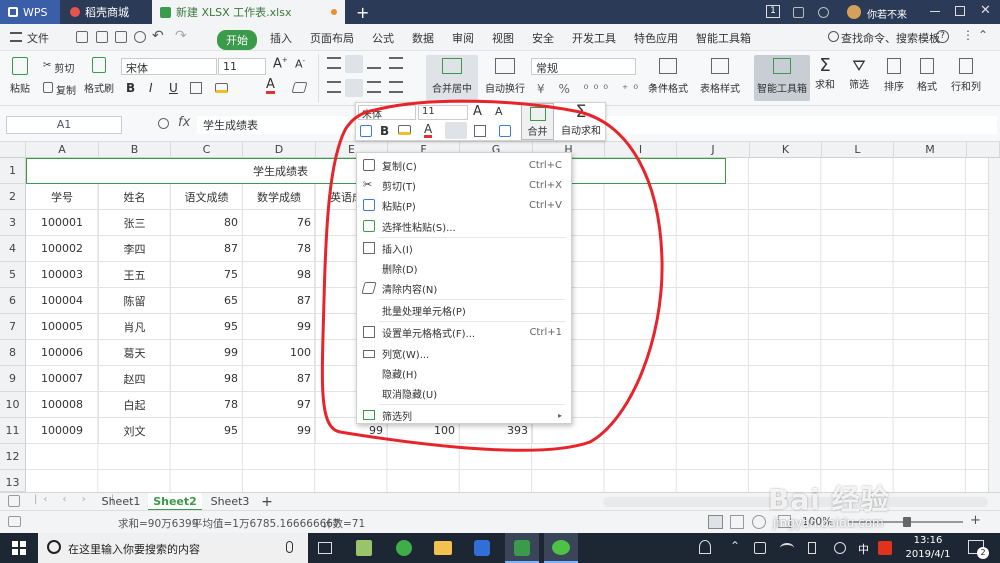  What do you see at coordinates (829, 499) in the screenshot?
I see `watermark-logo: Bai 经验` at bounding box center [829, 499].